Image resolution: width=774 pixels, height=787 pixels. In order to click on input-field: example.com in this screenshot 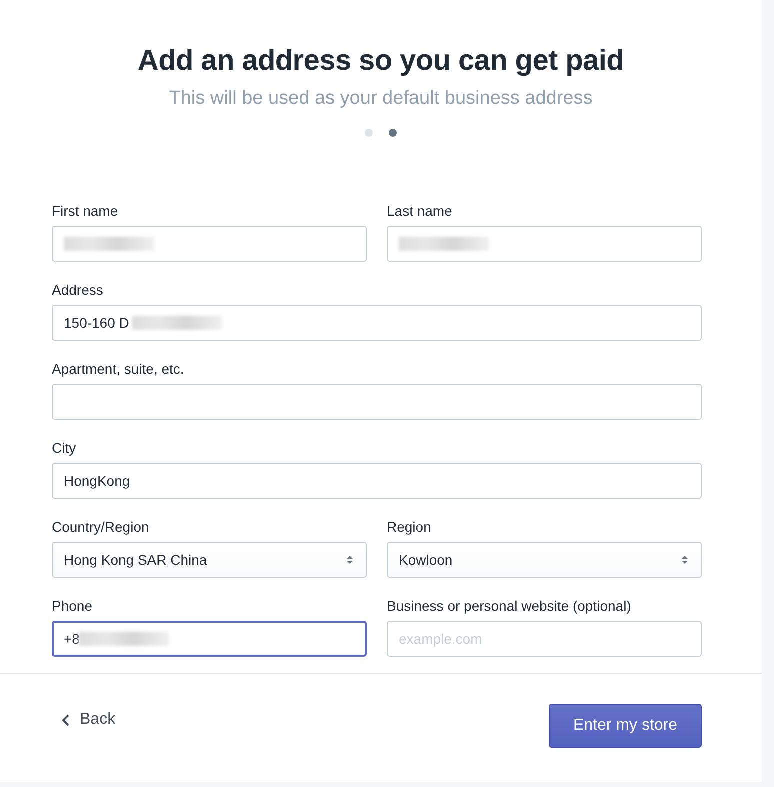, I will do `click(544, 639)`.